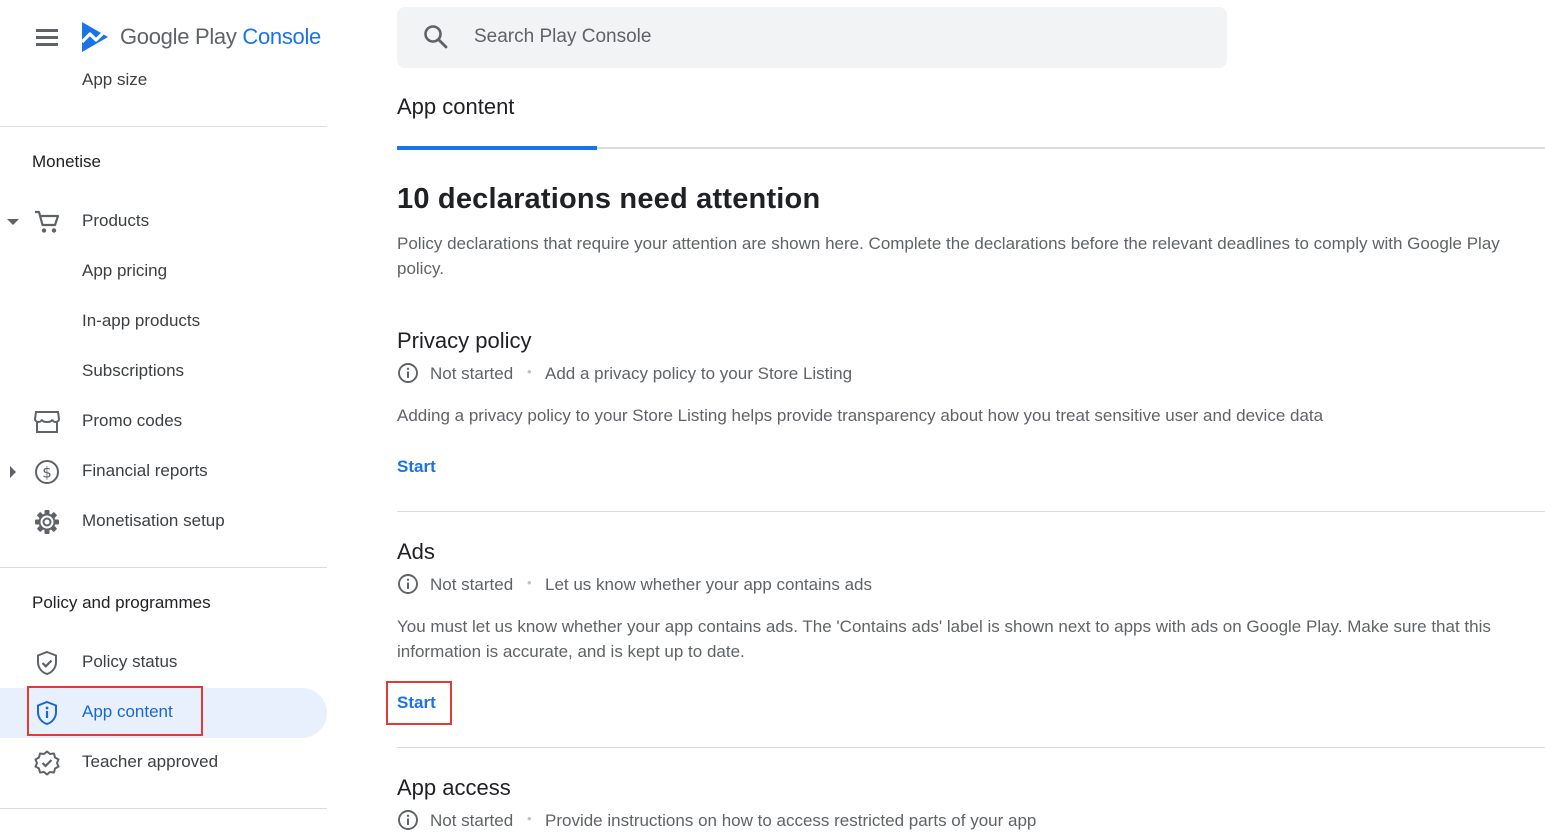 The image size is (1545, 840). Describe the element at coordinates (150, 761) in the screenshot. I see `sidebar-item-label: Teacher approved` at that location.